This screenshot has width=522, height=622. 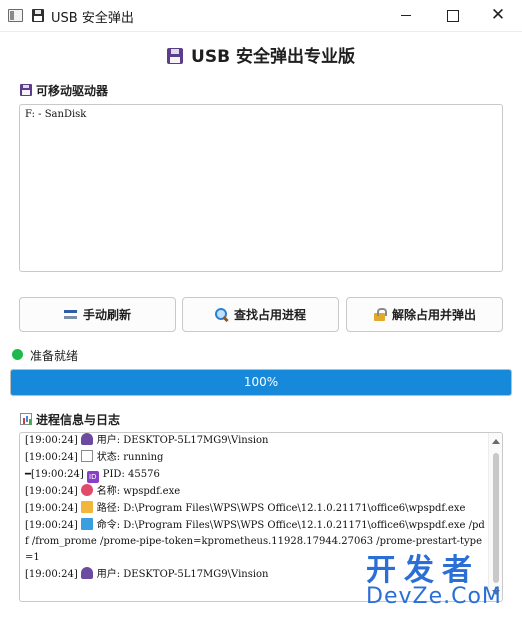 What do you see at coordinates (452, 16) in the screenshot?
I see `maximize-button` at bounding box center [452, 16].